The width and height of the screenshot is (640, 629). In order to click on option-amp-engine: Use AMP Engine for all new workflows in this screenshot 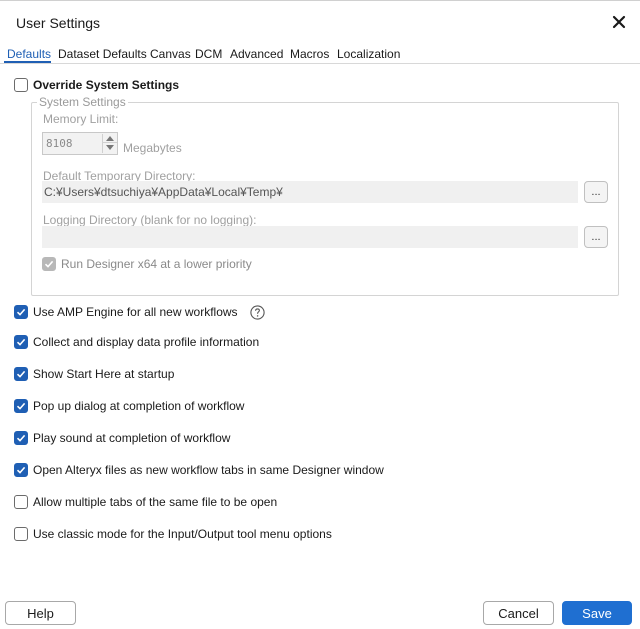, I will do `click(139, 312)`.